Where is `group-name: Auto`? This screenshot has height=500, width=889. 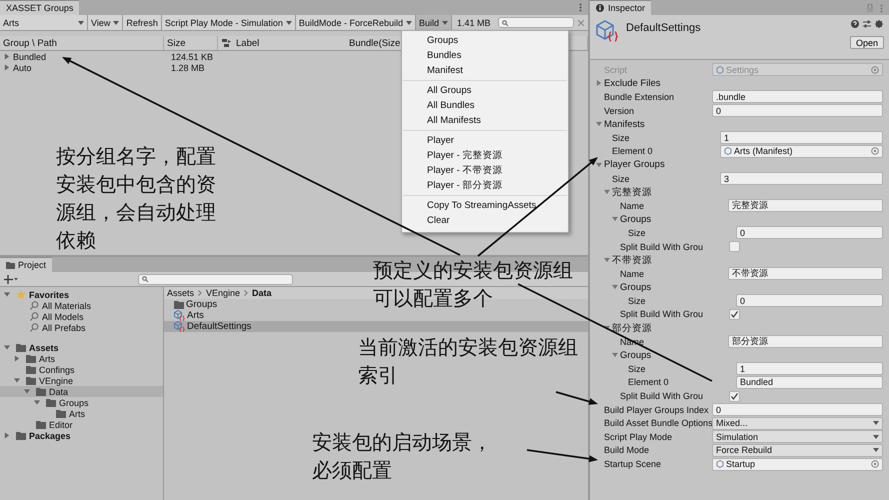
group-name: Auto is located at coordinates (92, 67).